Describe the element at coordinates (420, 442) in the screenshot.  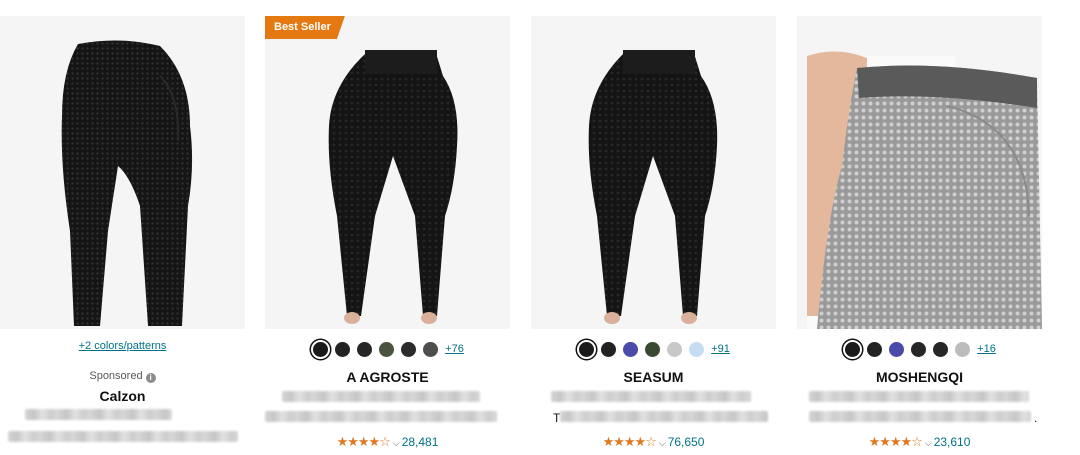
I see `rating-count: 28,481` at that location.